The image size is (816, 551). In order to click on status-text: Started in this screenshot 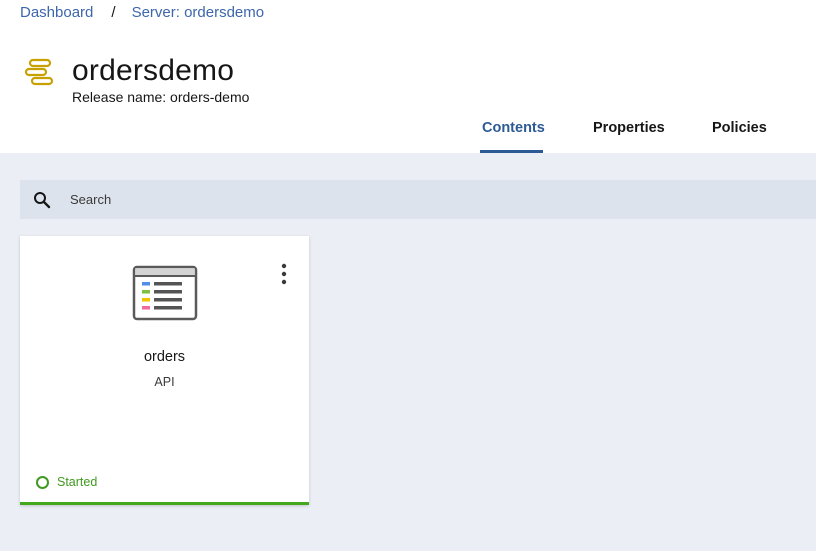, I will do `click(77, 482)`.